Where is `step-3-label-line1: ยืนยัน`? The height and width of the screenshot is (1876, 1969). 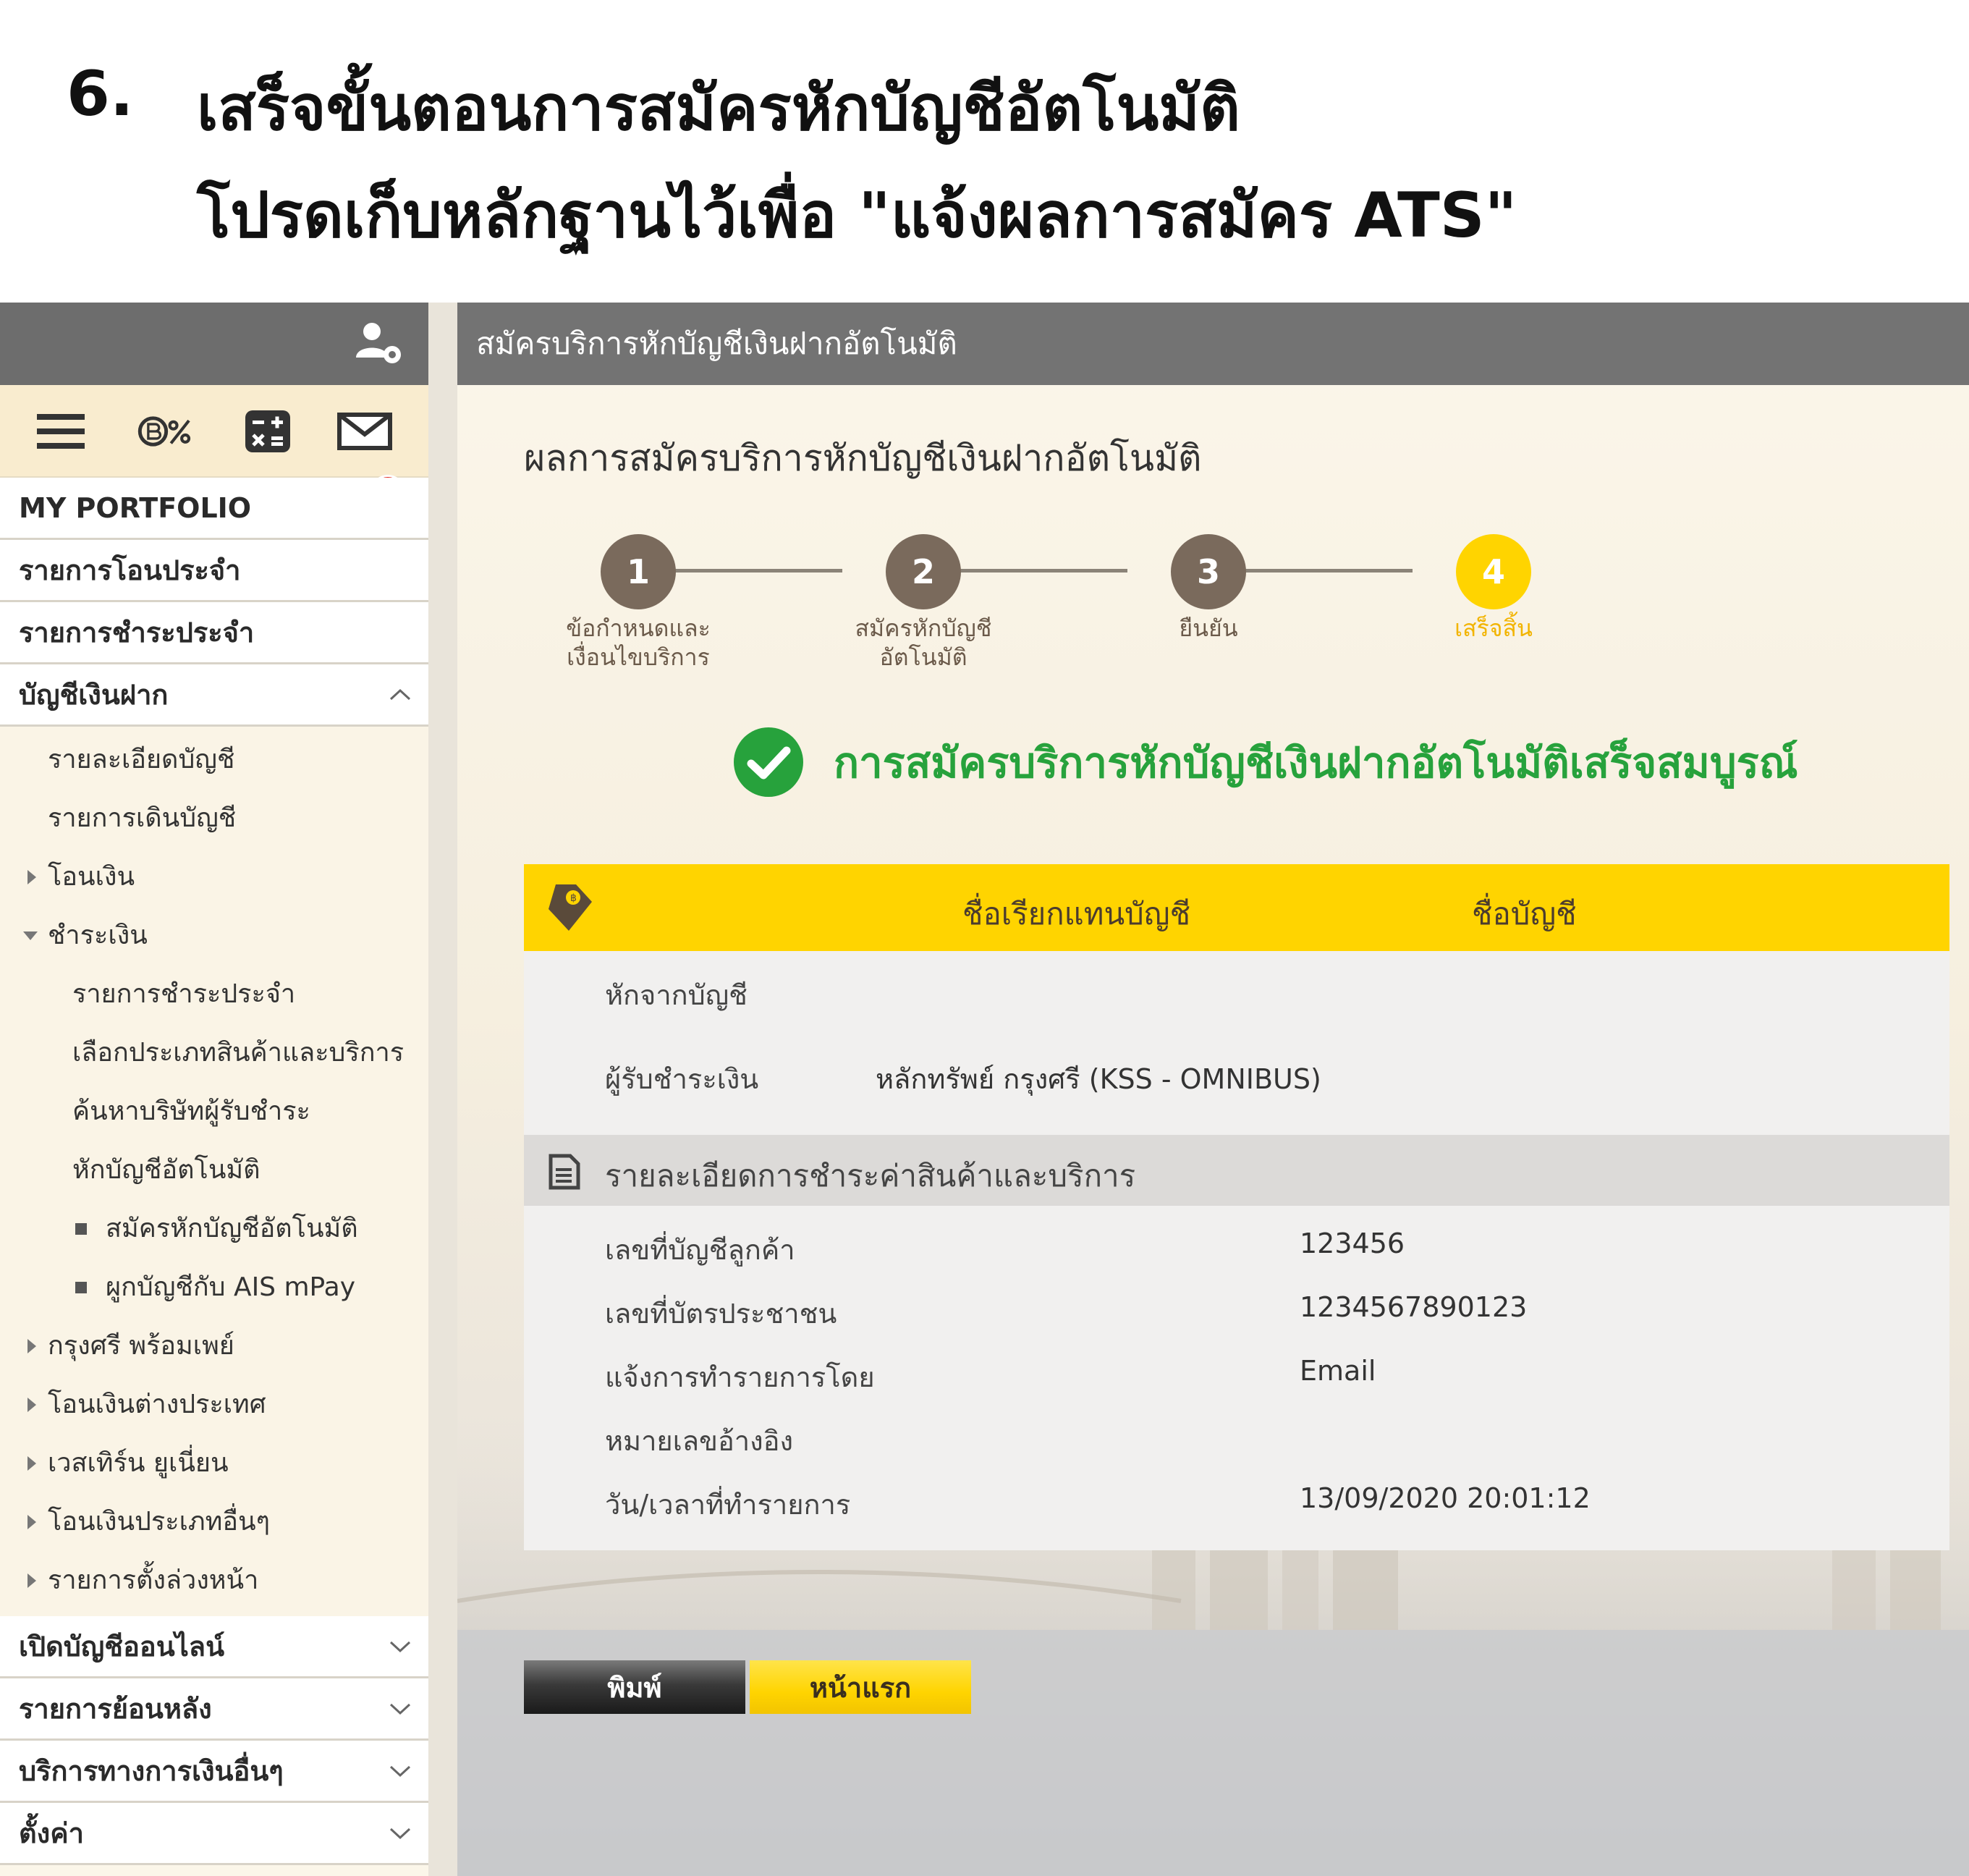
step-3-label-line1: ยืนยัน is located at coordinates (1208, 628).